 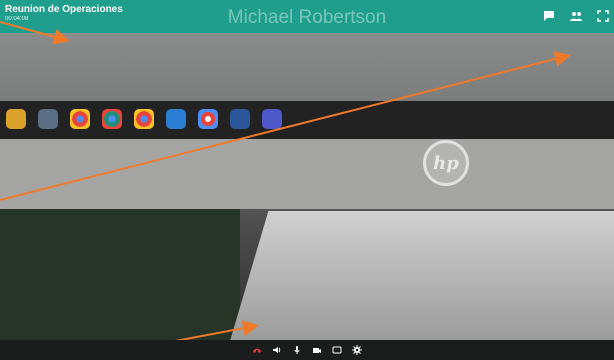 I want to click on camera-icon, so click(x=317, y=347).